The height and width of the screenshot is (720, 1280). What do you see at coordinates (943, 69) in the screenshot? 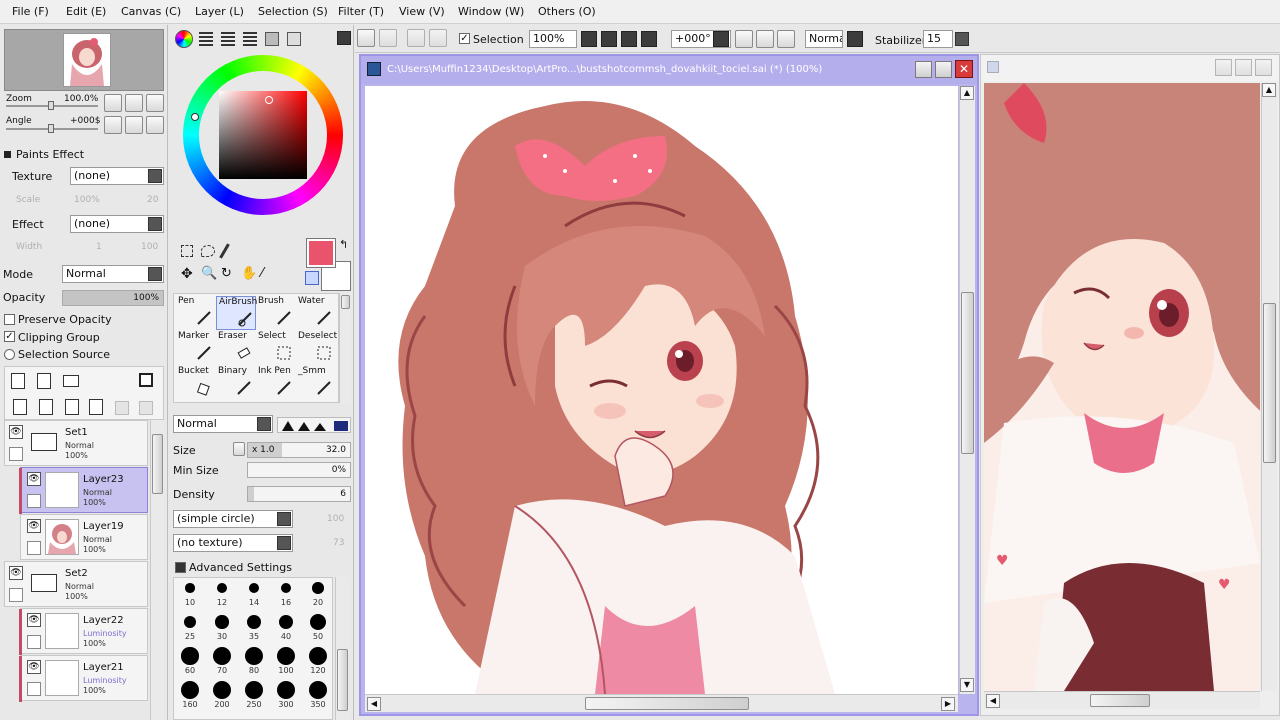
I see `maximize-icon` at bounding box center [943, 69].